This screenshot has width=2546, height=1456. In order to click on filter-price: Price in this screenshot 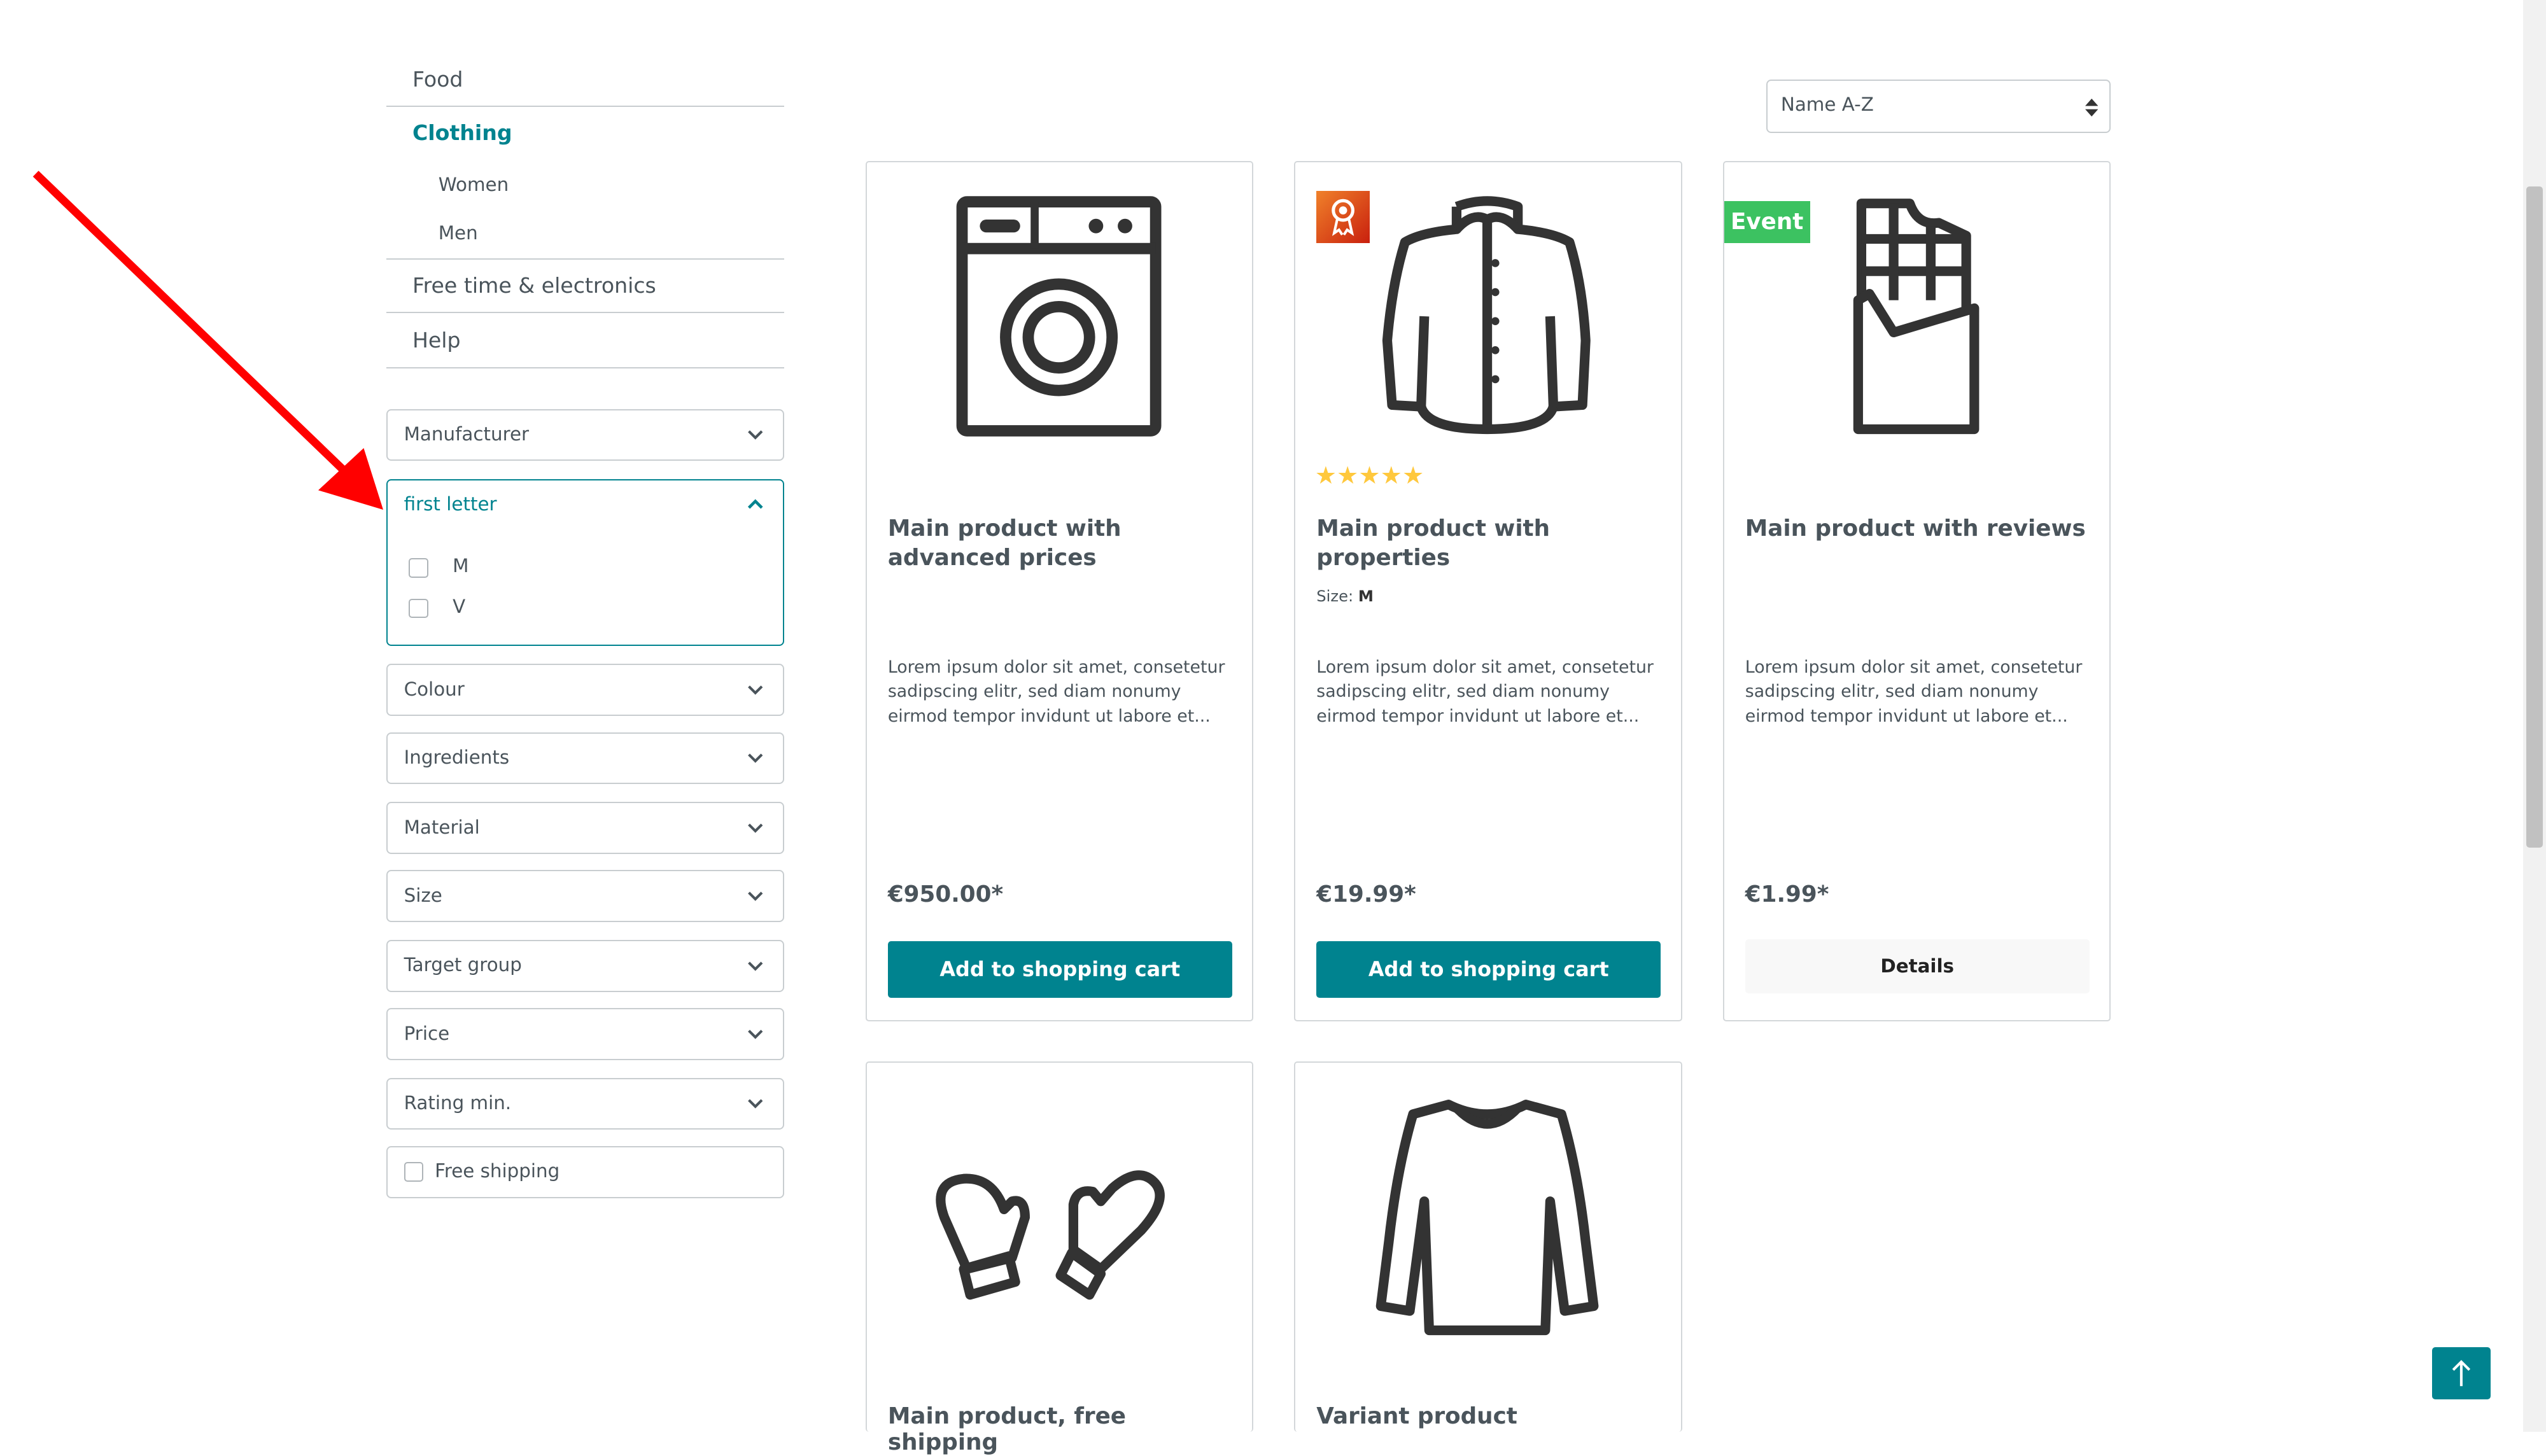, I will do `click(585, 1034)`.